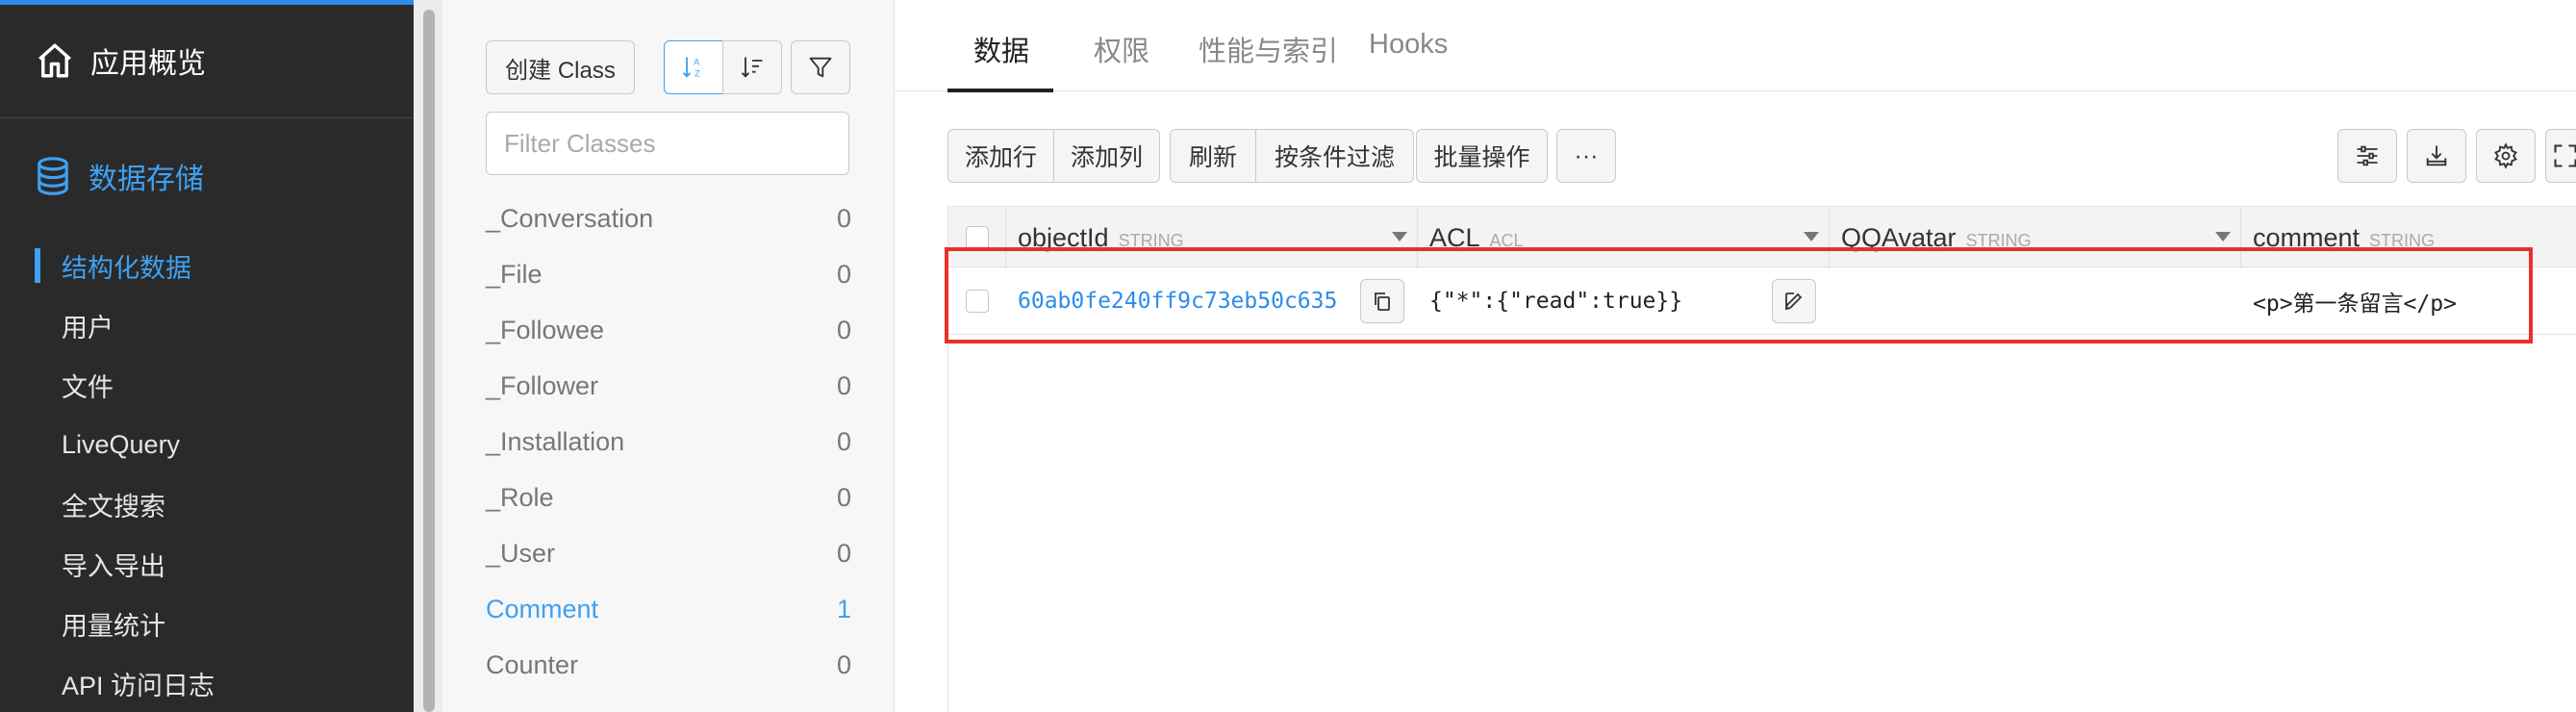 The image size is (2576, 712). What do you see at coordinates (521, 553) in the screenshot?
I see `class-name: _User` at bounding box center [521, 553].